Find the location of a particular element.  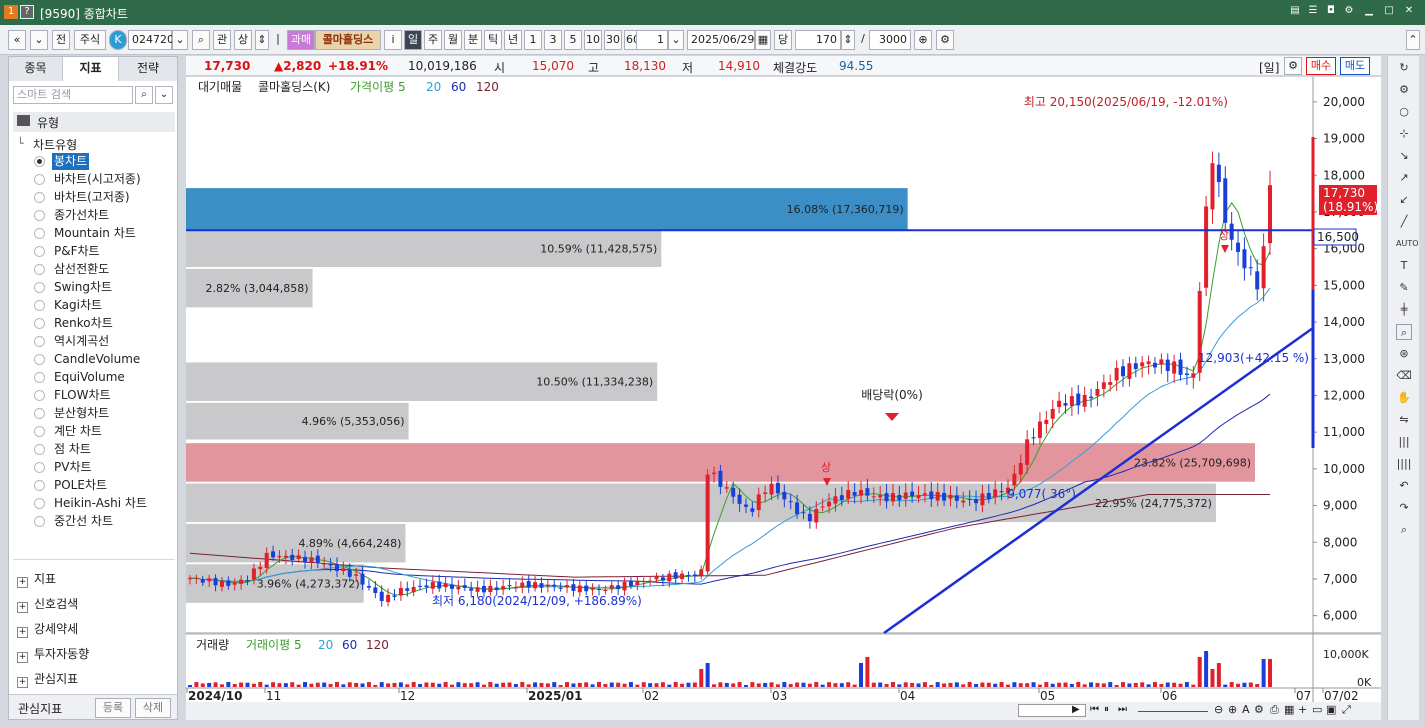

ray2-tool-icon: ↙ is located at coordinates (1404, 200).